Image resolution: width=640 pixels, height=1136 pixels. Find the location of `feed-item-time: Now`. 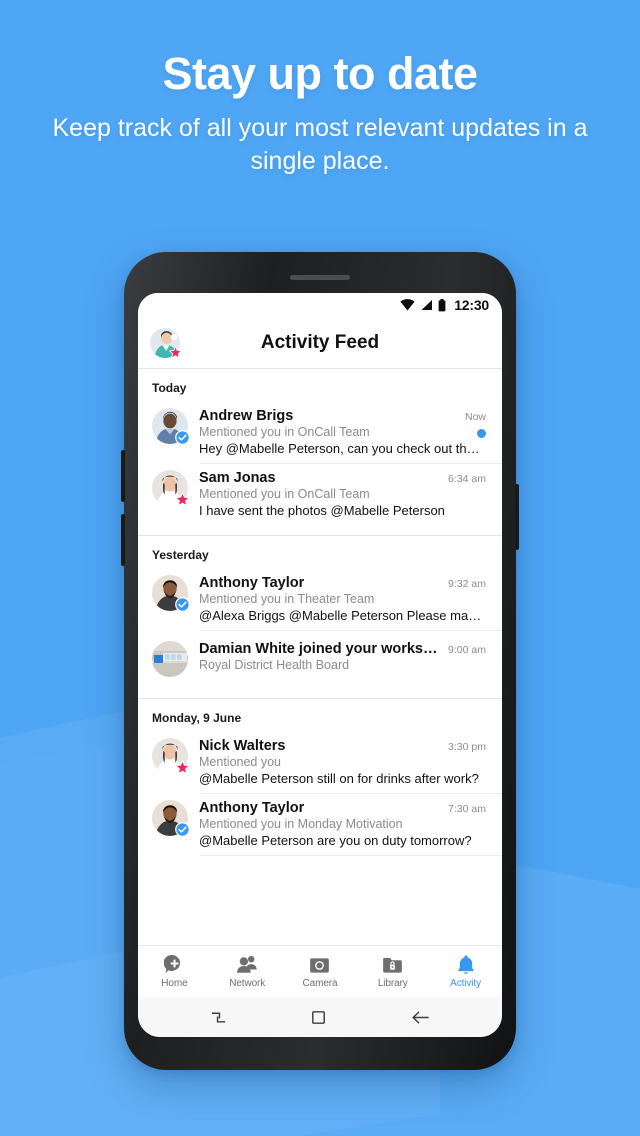

feed-item-time: Now is located at coordinates (475, 417).